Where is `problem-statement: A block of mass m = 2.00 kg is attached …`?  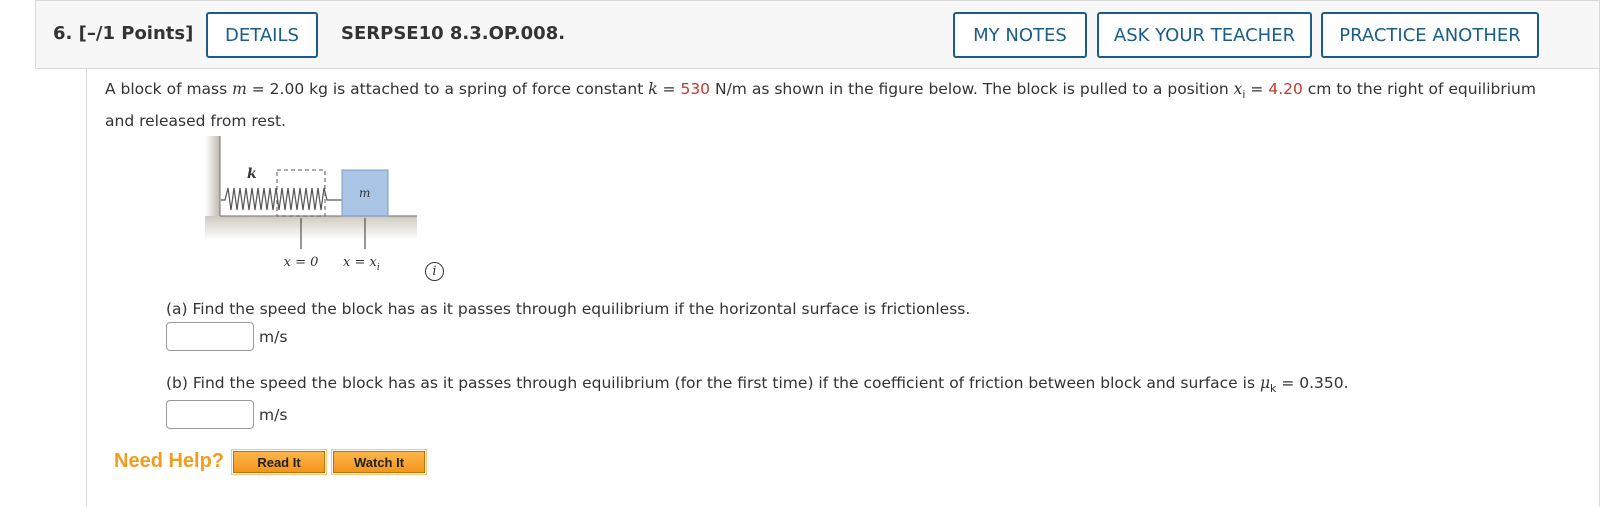
problem-statement: A block of mass m = 2.00 kg is attached … is located at coordinates (836, 105).